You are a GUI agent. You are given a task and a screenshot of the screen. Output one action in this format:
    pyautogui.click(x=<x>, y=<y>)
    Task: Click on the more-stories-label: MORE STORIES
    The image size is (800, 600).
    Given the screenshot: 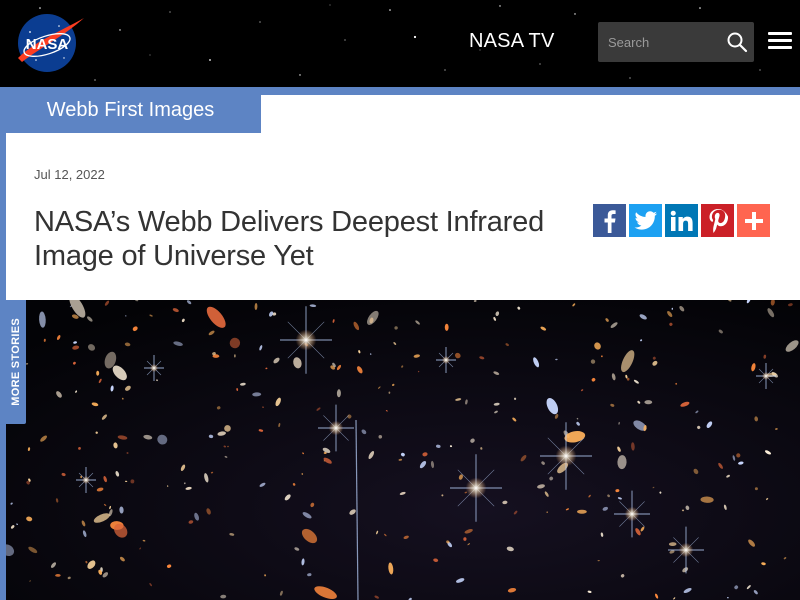 What is the action you would take?
    pyautogui.click(x=16, y=362)
    